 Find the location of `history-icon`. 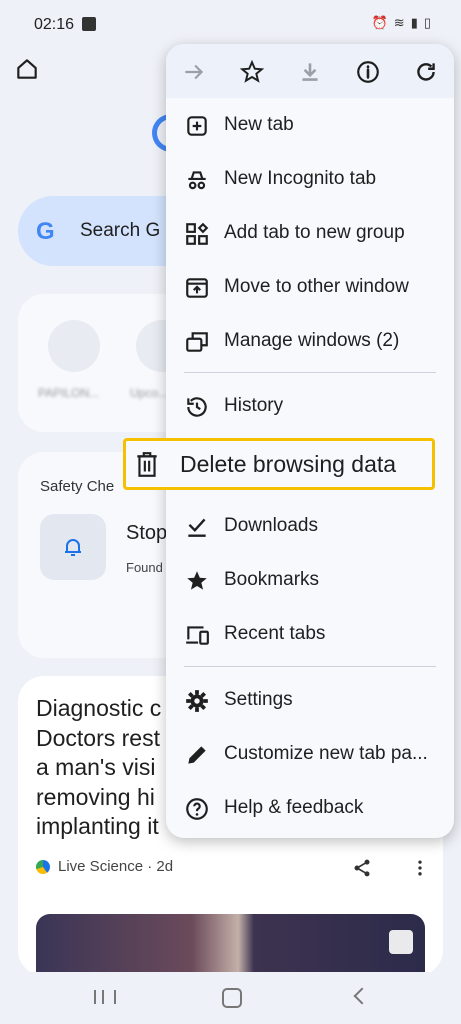

history-icon is located at coordinates (197, 407).